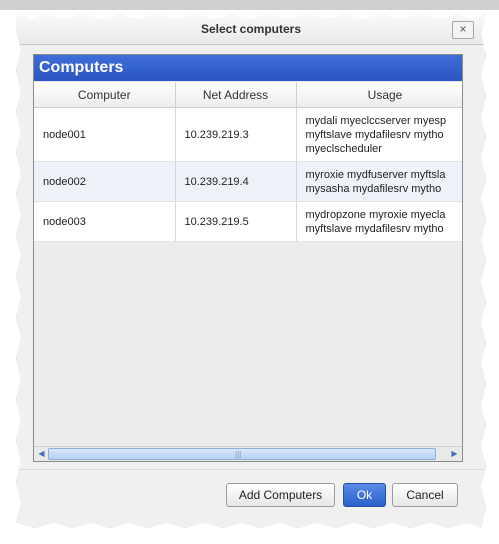  What do you see at coordinates (375, 174) in the screenshot?
I see `usage-line: myroxie mydfuserver myftsla` at bounding box center [375, 174].